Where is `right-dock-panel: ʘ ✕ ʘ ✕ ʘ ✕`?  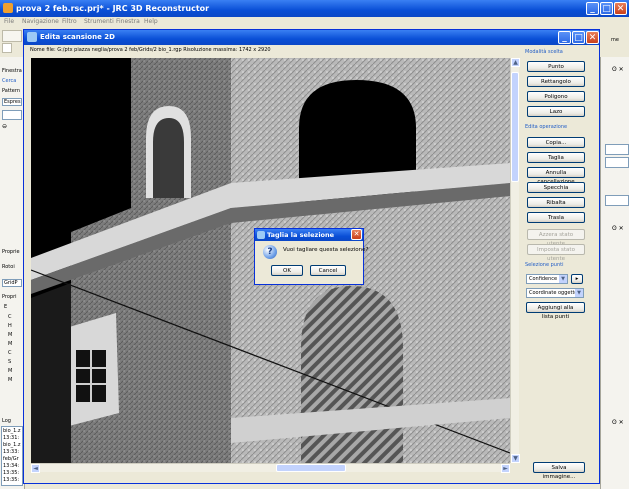
right-dock-panel: ʘ ✕ ʘ ✕ ʘ ✕ is located at coordinates (614, 273).